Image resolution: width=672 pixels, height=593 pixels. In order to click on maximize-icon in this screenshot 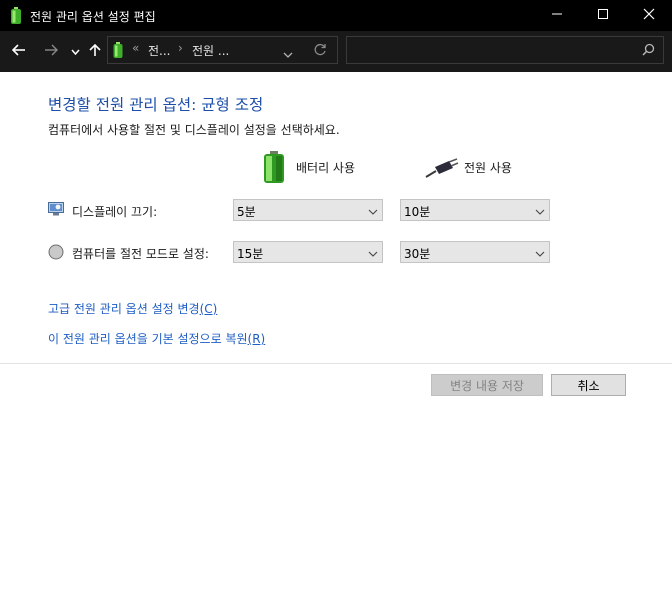, I will do `click(603, 15)`.